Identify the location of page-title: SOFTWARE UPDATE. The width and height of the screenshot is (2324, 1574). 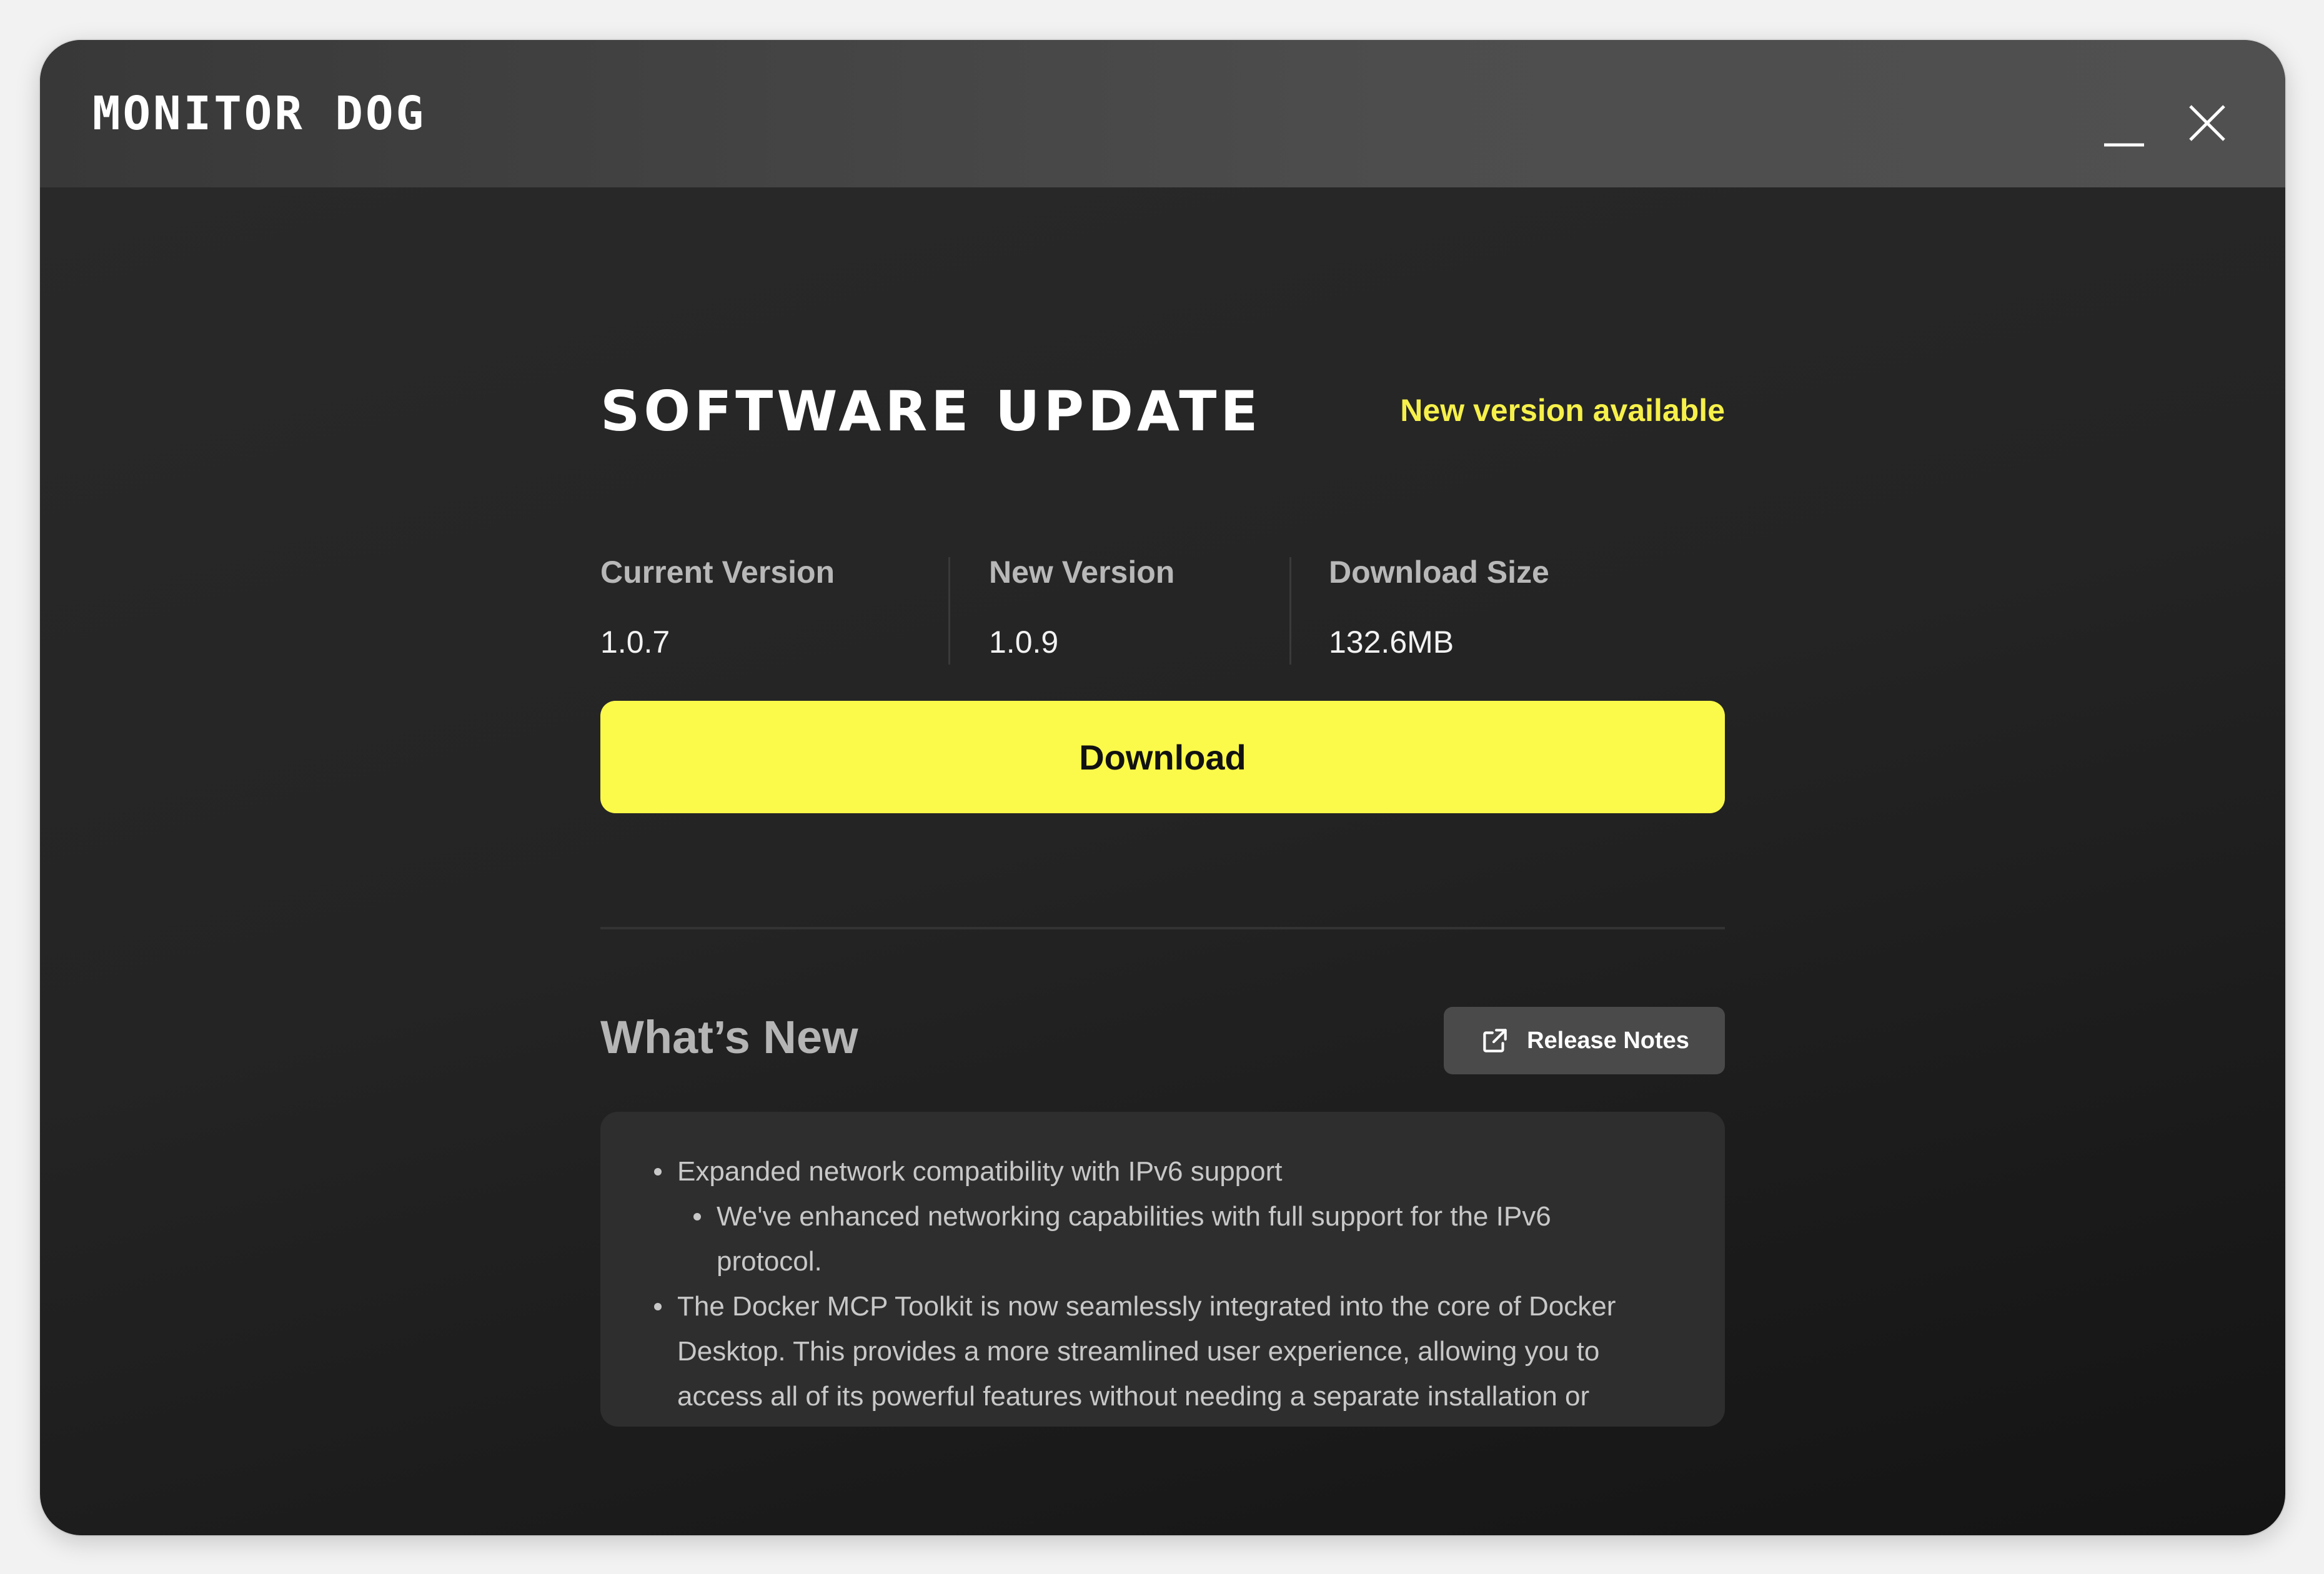
(931, 411).